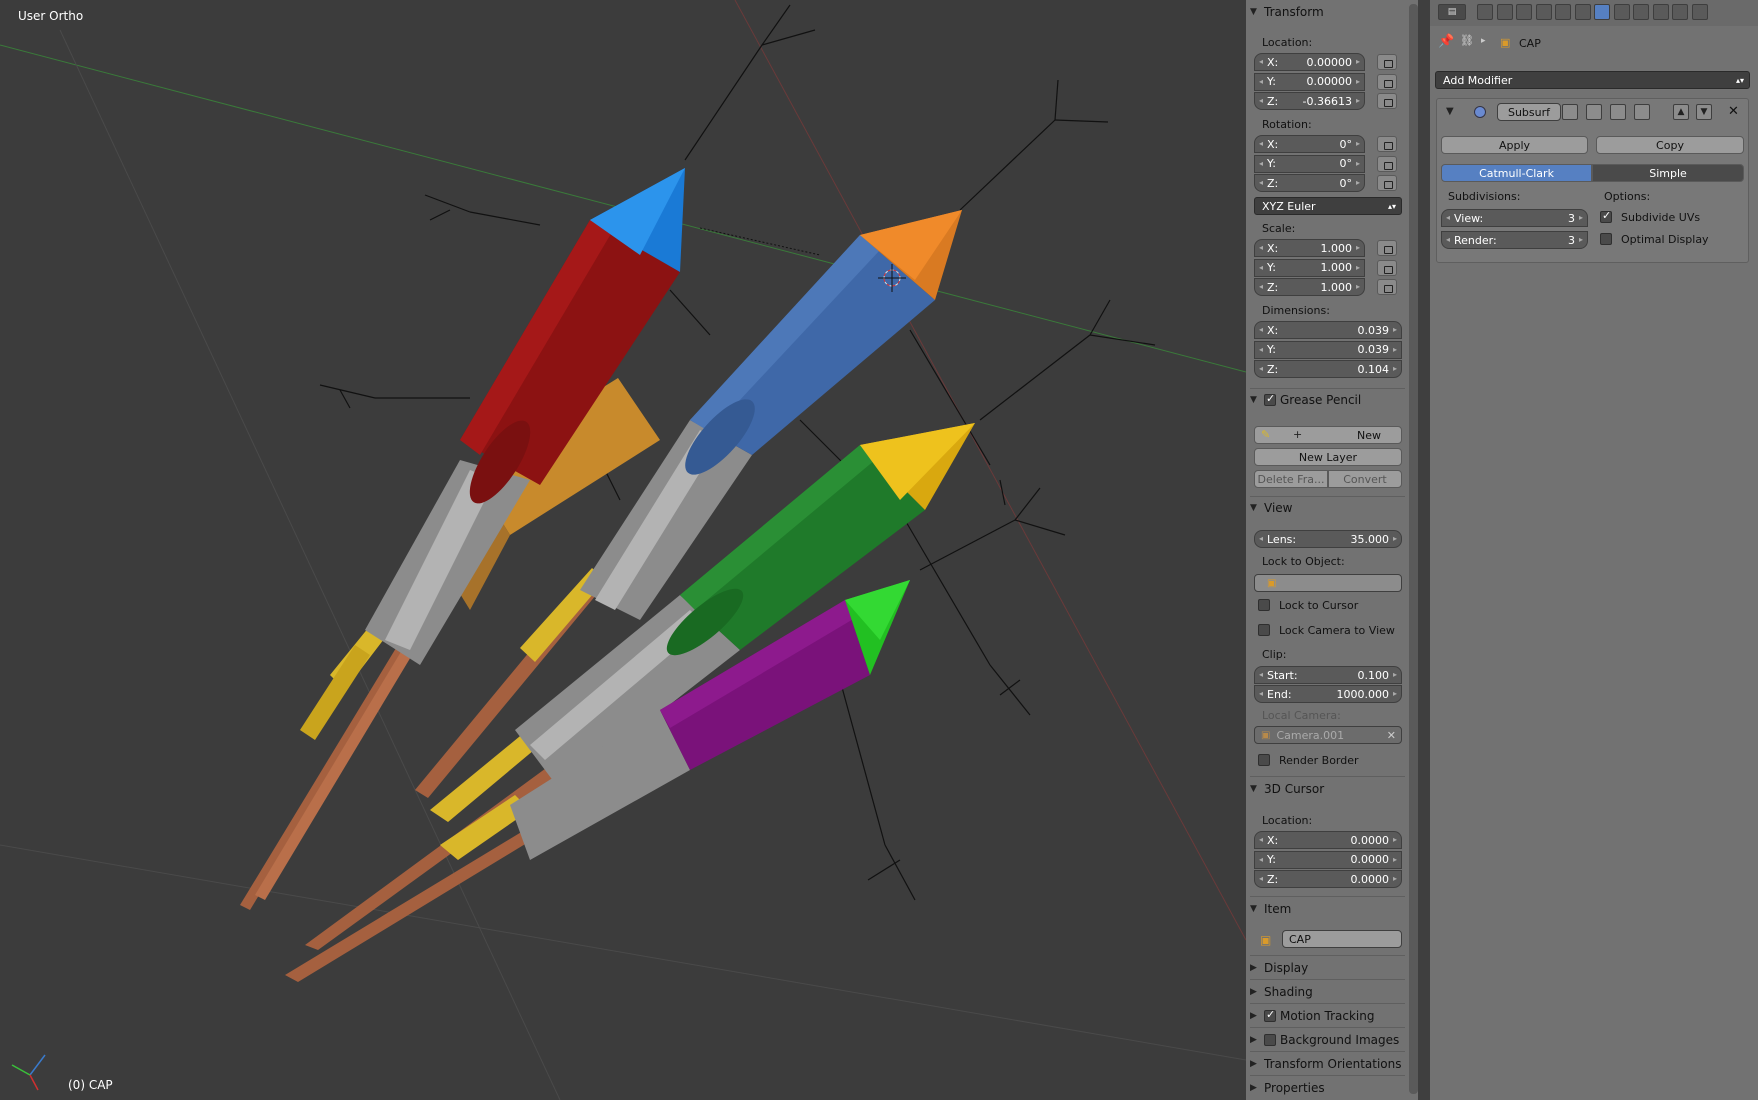  What do you see at coordinates (1514, 240) in the screenshot?
I see `render-levels-field: ◂ Render: 3 ▸` at bounding box center [1514, 240].